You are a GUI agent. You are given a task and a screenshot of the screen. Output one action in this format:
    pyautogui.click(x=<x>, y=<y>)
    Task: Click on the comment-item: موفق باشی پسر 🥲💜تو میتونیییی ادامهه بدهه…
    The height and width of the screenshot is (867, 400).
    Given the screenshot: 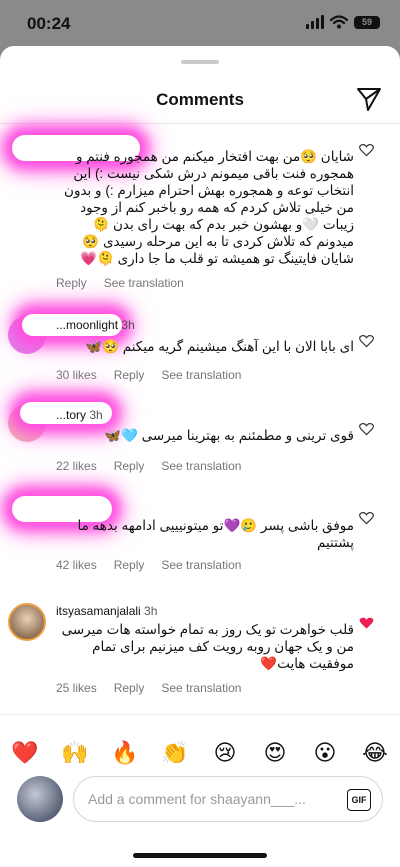 What is the action you would take?
    pyautogui.click(x=200, y=533)
    